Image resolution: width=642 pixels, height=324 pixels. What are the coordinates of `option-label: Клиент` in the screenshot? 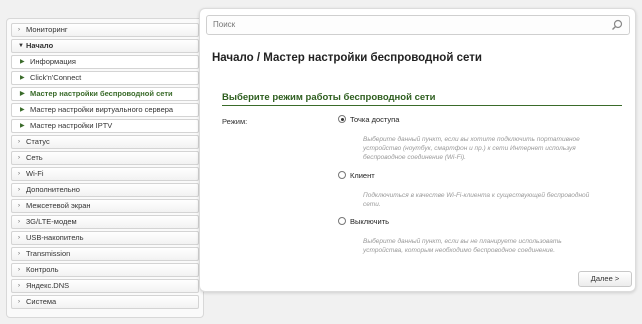 It's located at (362, 175).